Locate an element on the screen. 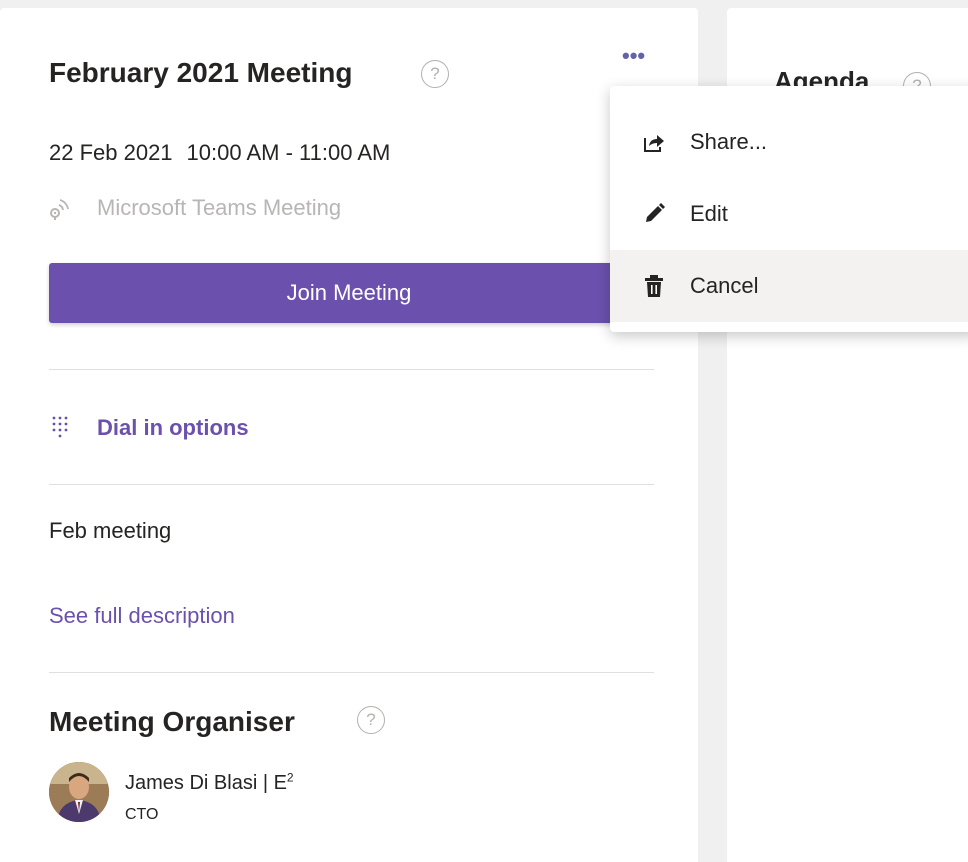  join-meeting-button: Join Meeting is located at coordinates (349, 293).